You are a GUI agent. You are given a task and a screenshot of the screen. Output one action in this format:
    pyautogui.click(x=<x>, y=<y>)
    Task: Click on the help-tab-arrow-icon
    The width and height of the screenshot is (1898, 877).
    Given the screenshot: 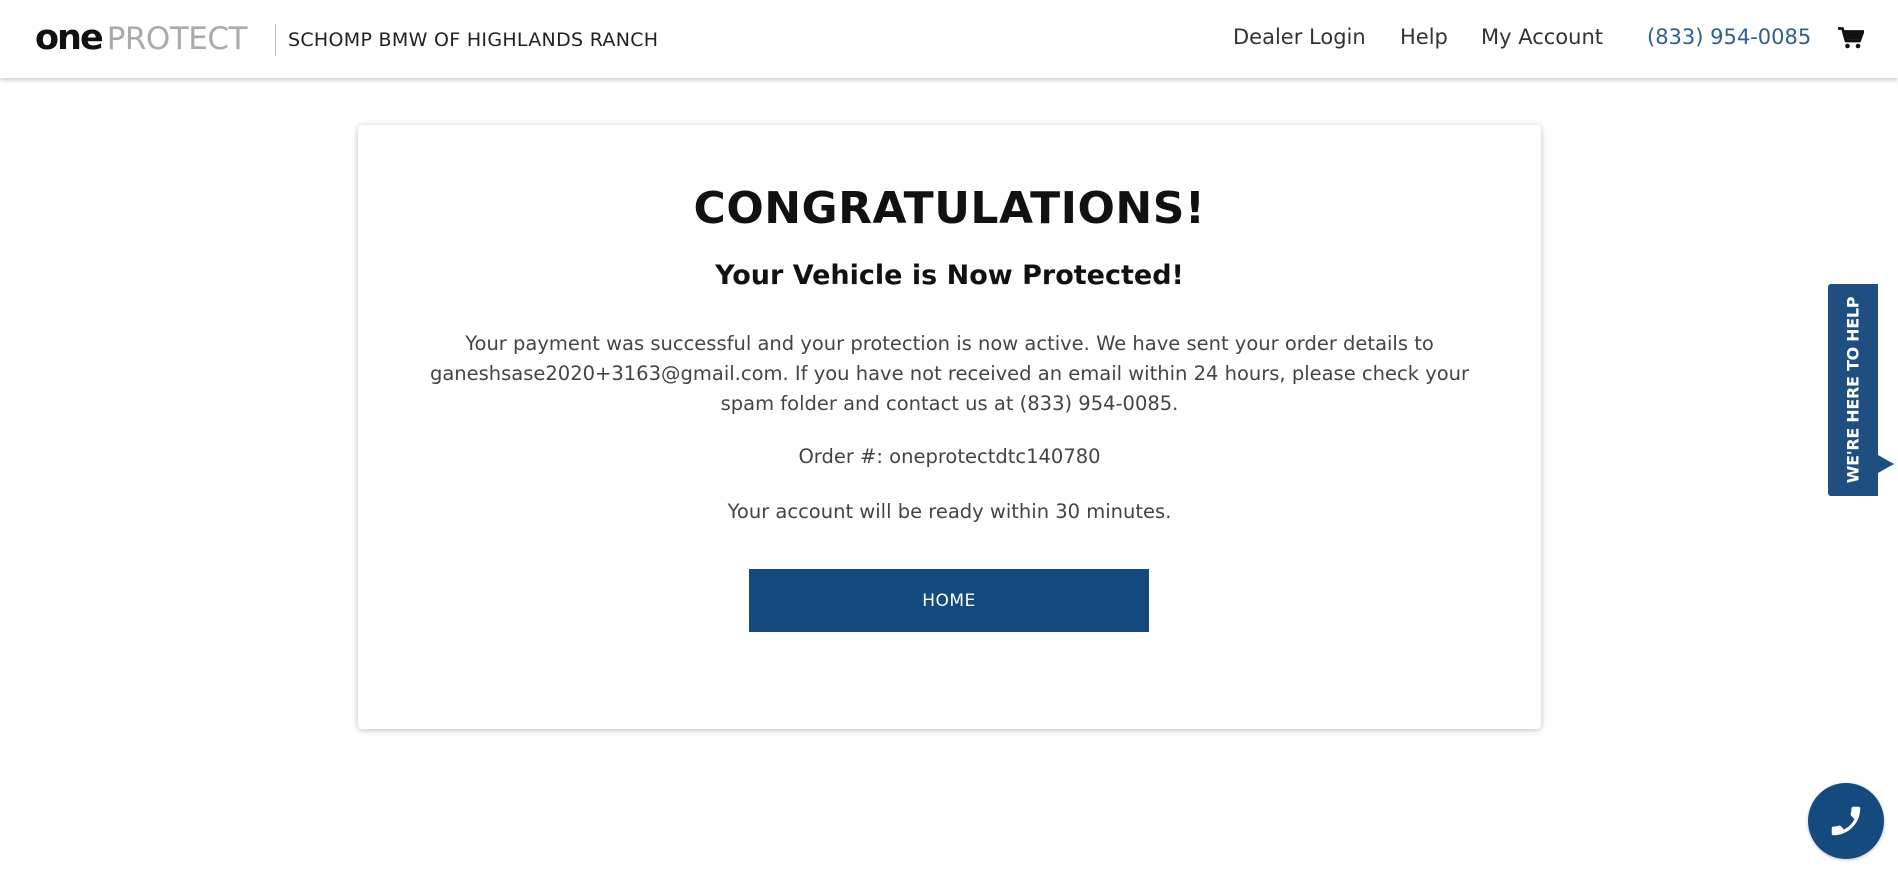 What is the action you would take?
    pyautogui.click(x=1886, y=464)
    